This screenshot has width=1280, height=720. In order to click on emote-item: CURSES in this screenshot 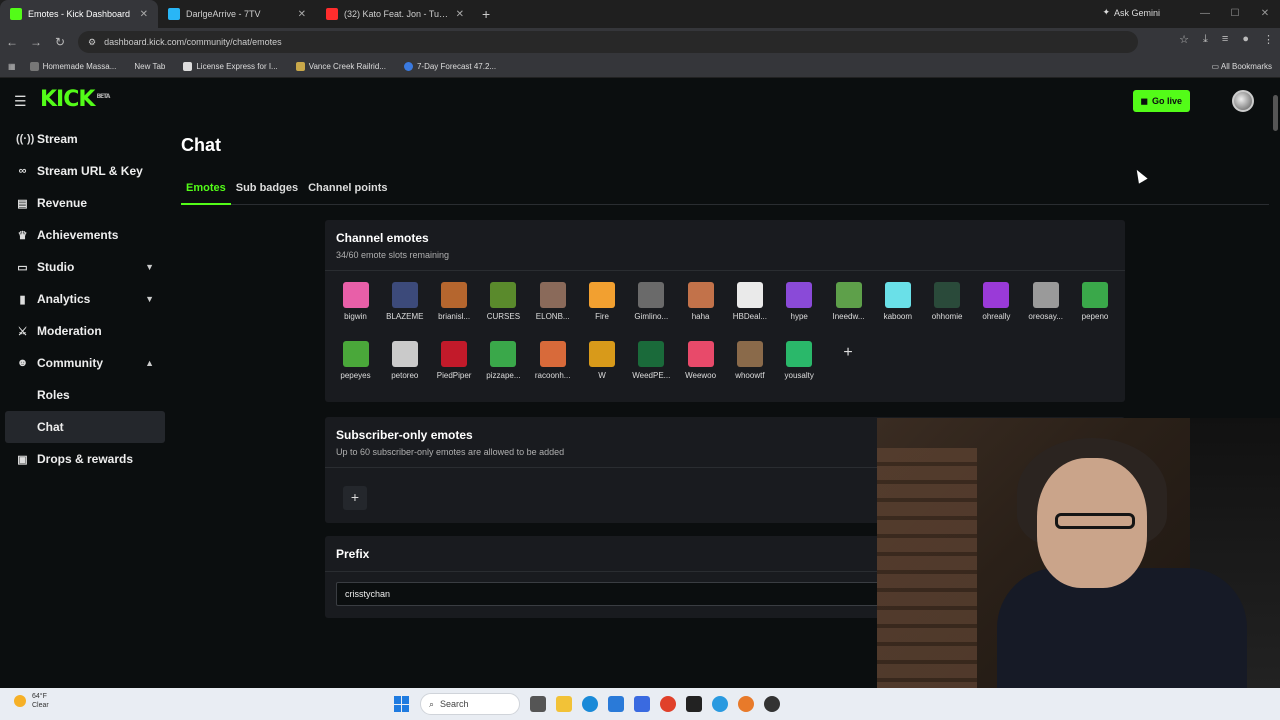, I will do `click(503, 301)`.